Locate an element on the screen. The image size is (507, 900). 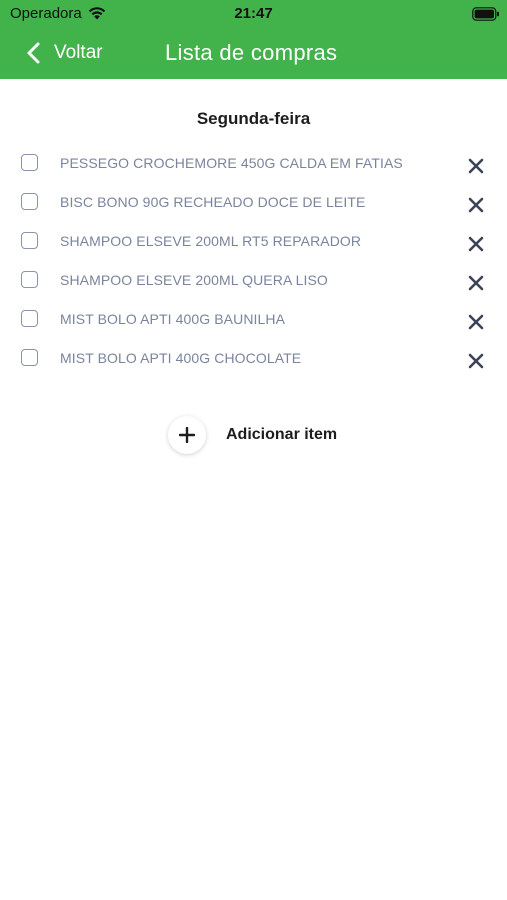
plus-icon is located at coordinates (187, 435).